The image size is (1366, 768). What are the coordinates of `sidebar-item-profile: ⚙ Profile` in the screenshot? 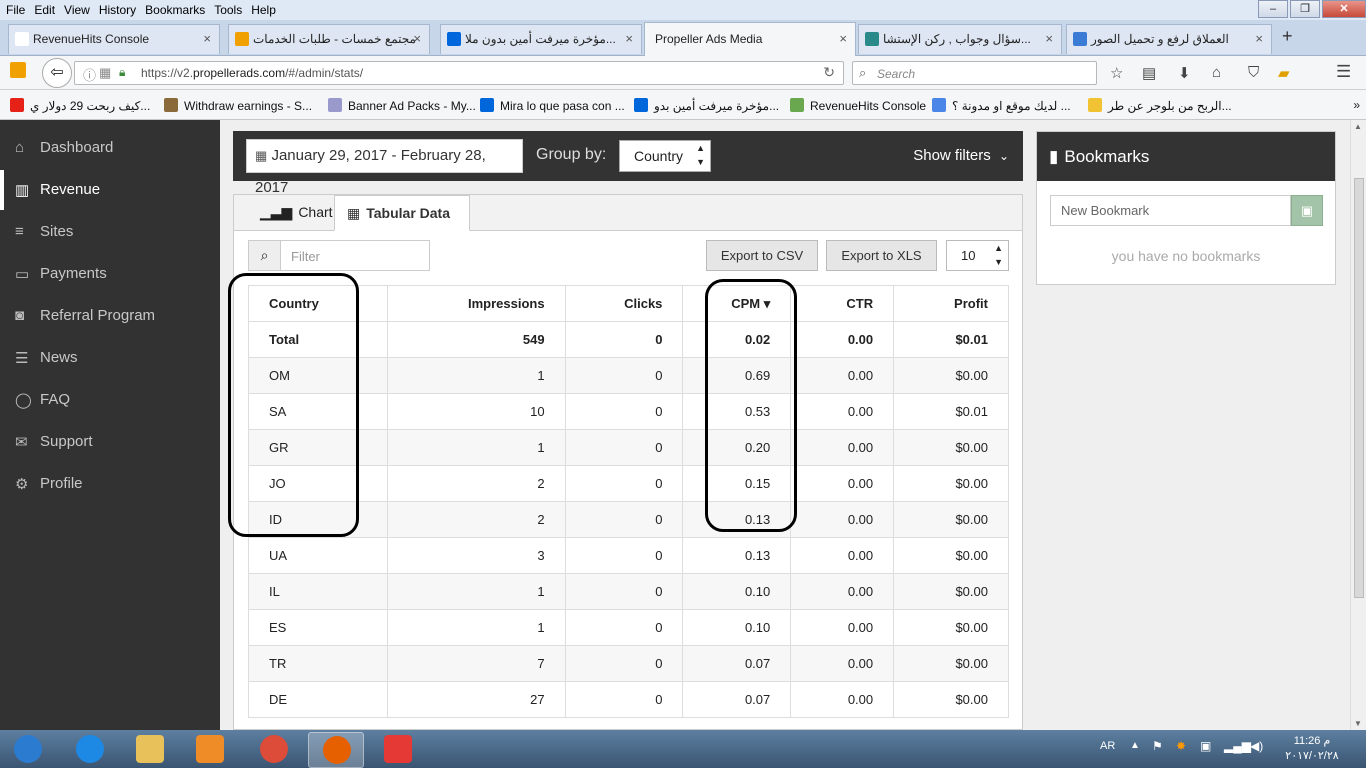 It's located at (110, 484).